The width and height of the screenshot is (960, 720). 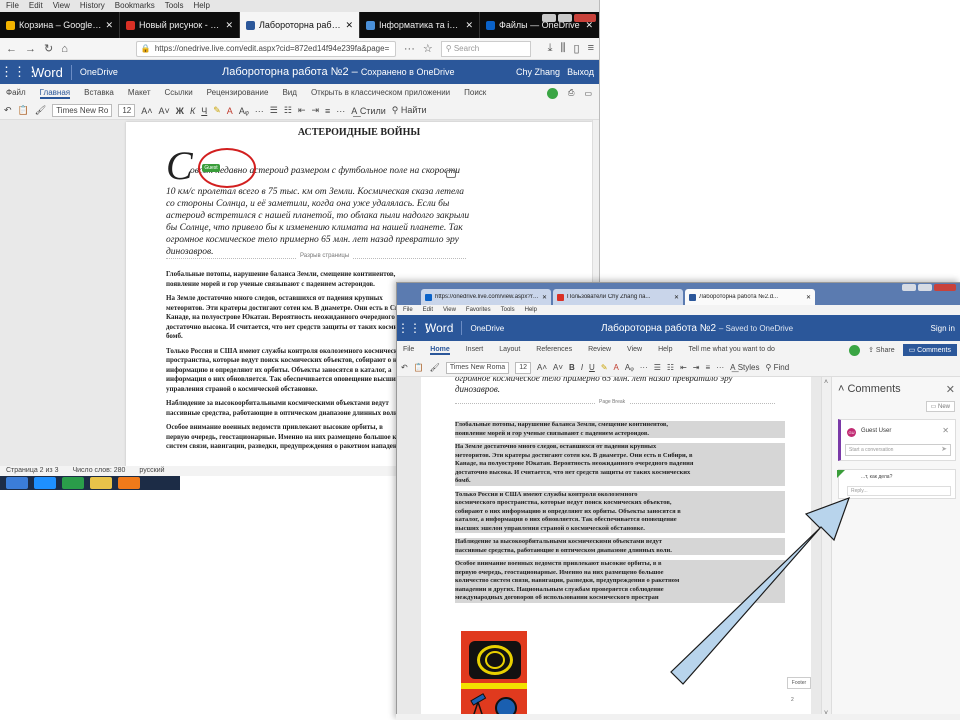 I want to click on italic-button: К, so click(x=192, y=111).